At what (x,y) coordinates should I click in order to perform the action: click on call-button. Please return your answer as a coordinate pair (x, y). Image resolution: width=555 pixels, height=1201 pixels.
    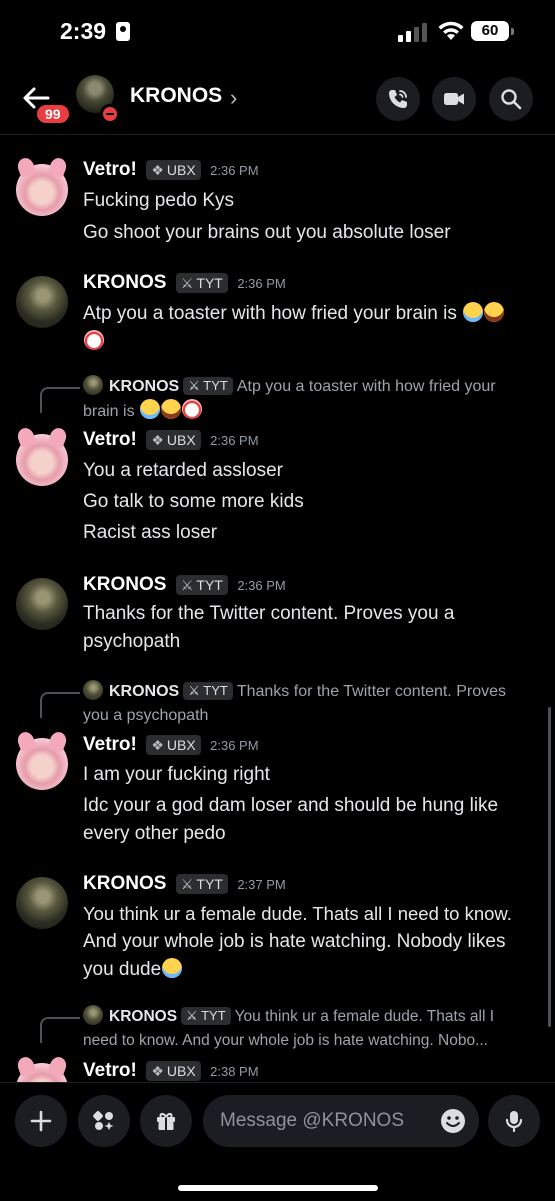
    Looking at the image, I should click on (398, 99).